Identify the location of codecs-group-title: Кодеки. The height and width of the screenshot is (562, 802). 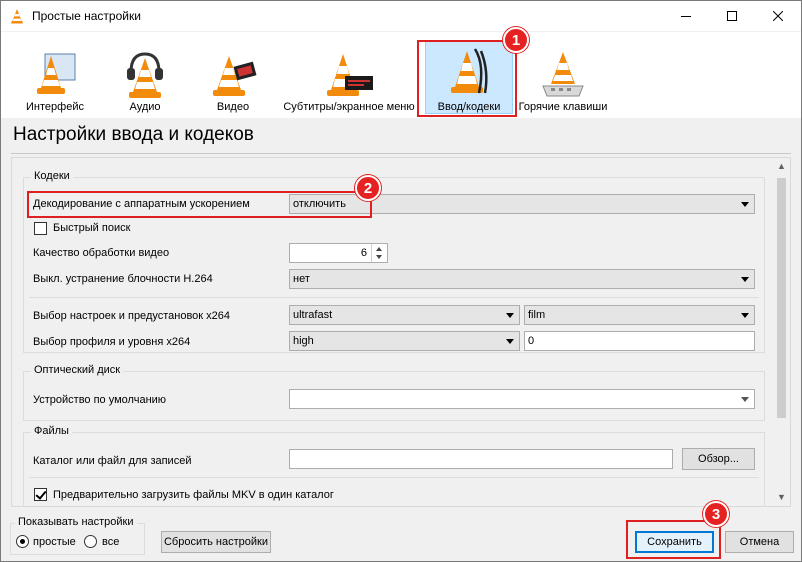
(52, 176).